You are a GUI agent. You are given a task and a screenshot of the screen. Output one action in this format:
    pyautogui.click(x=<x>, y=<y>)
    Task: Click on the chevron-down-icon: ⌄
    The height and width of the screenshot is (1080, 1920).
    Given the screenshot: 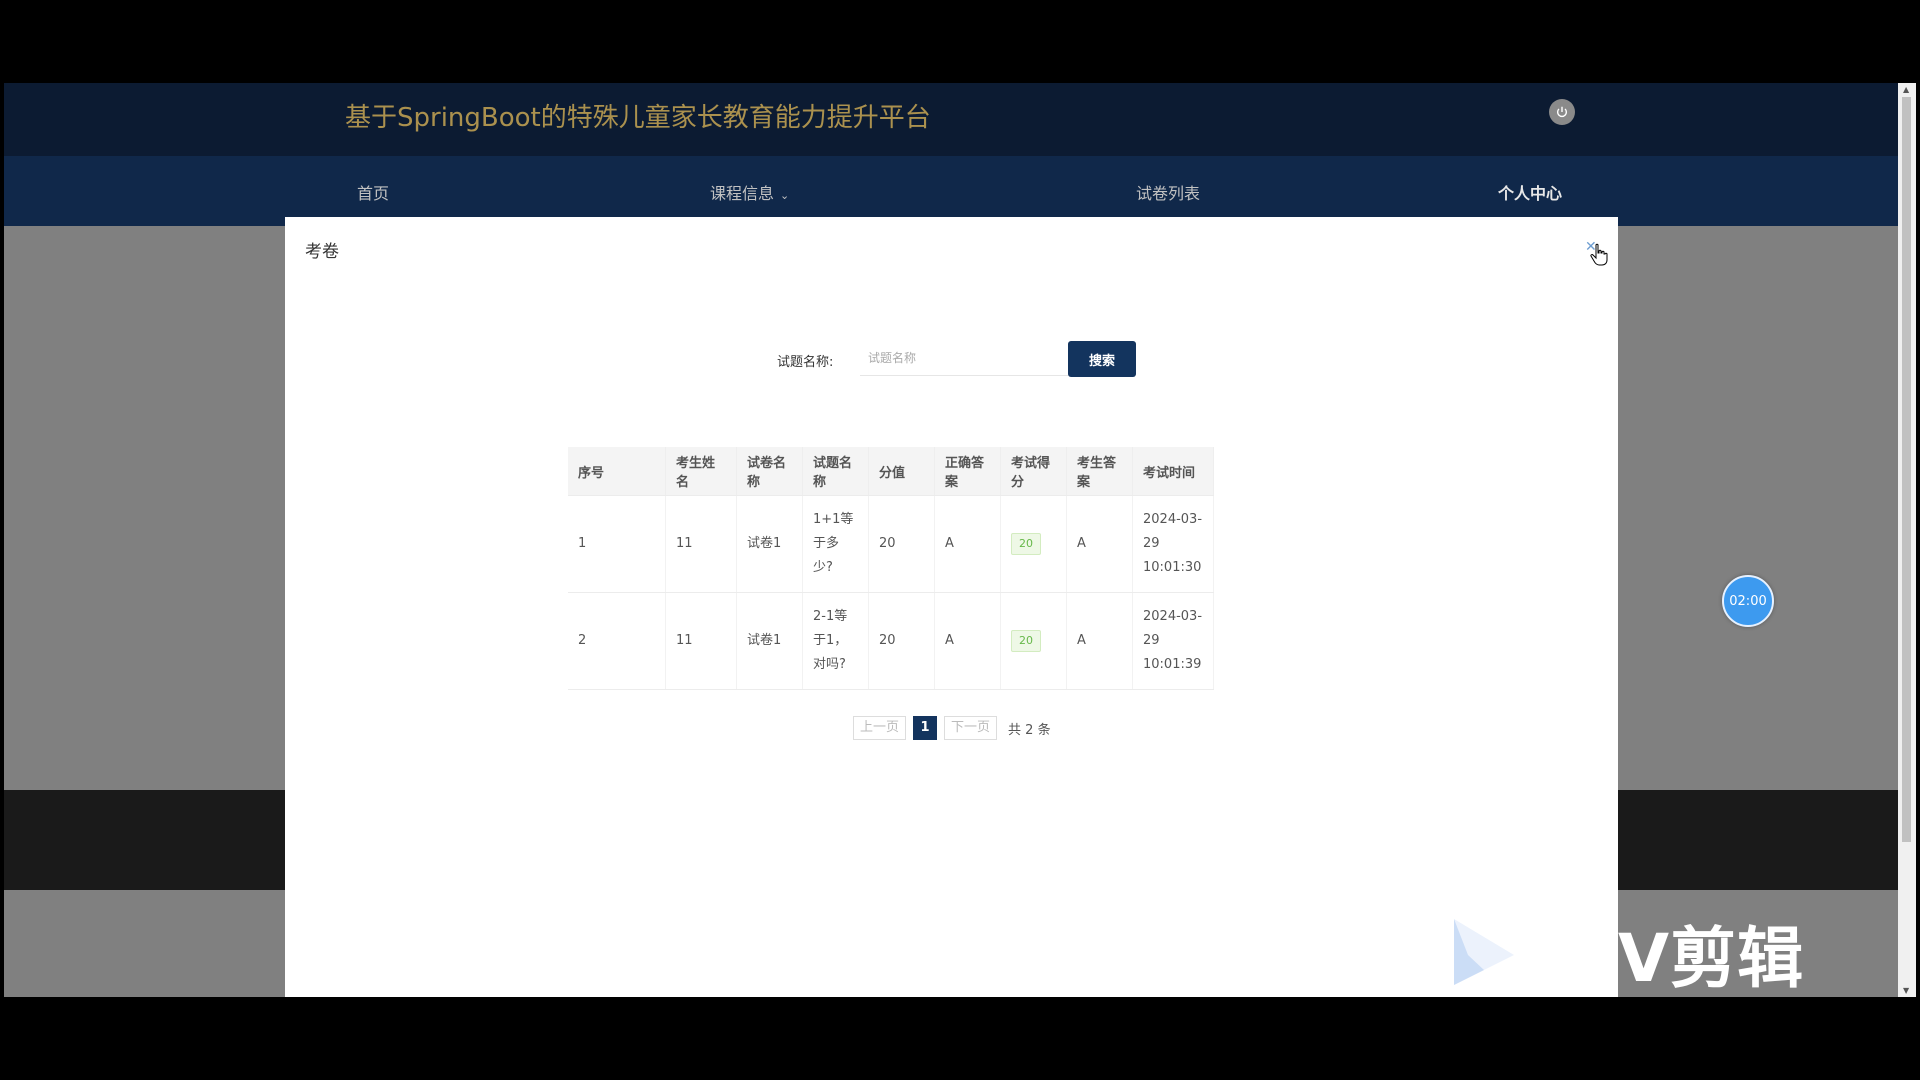 What is the action you would take?
    pyautogui.click(x=785, y=195)
    